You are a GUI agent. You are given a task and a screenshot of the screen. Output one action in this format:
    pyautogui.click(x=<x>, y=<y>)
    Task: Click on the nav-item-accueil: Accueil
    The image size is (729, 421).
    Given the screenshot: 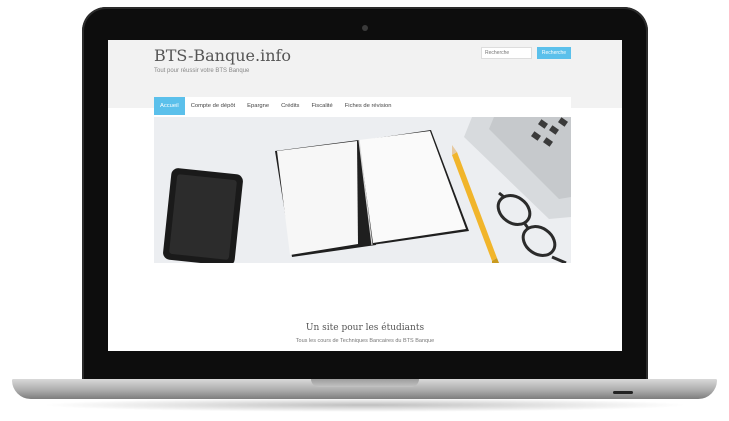 What is the action you would take?
    pyautogui.click(x=169, y=106)
    